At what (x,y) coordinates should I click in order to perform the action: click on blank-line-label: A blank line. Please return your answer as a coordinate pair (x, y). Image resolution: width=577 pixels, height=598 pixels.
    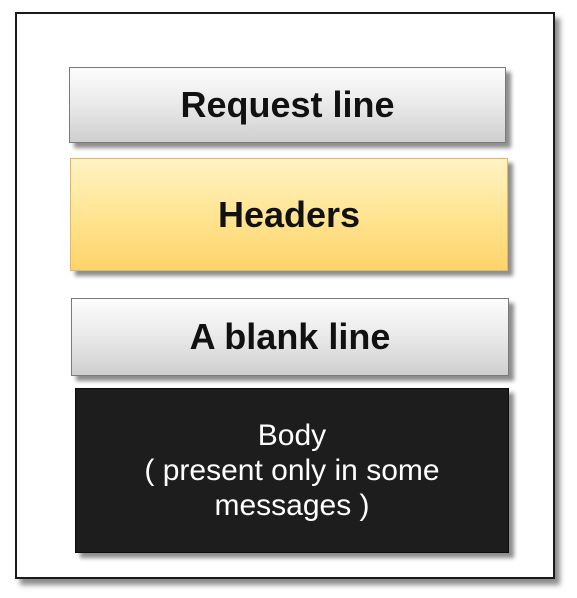
    Looking at the image, I should click on (290, 336).